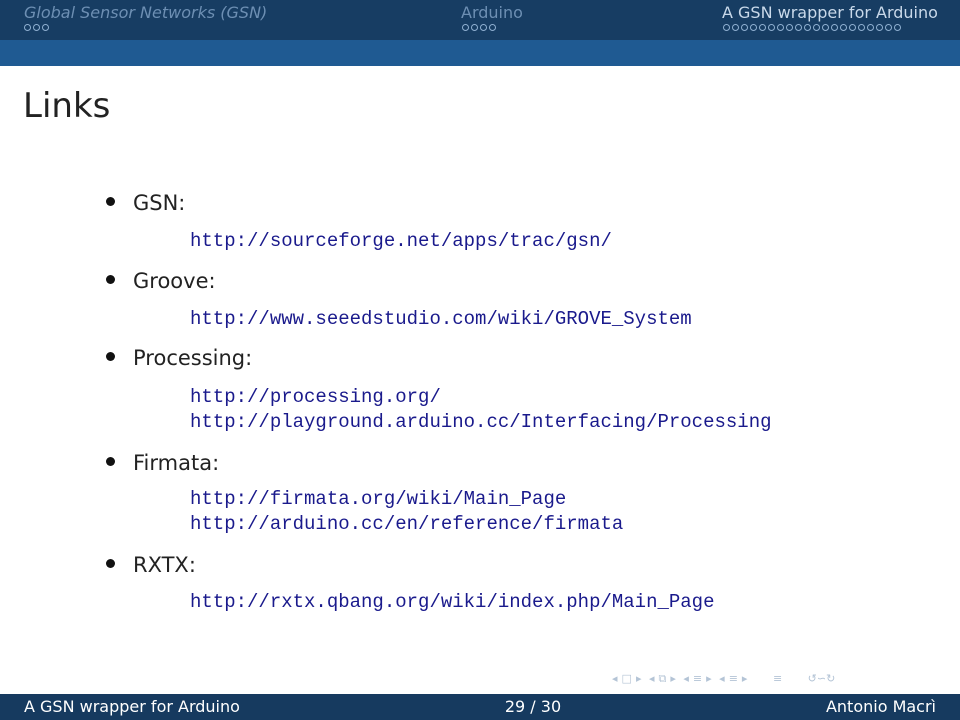  I want to click on header-subbar, so click(480, 53).